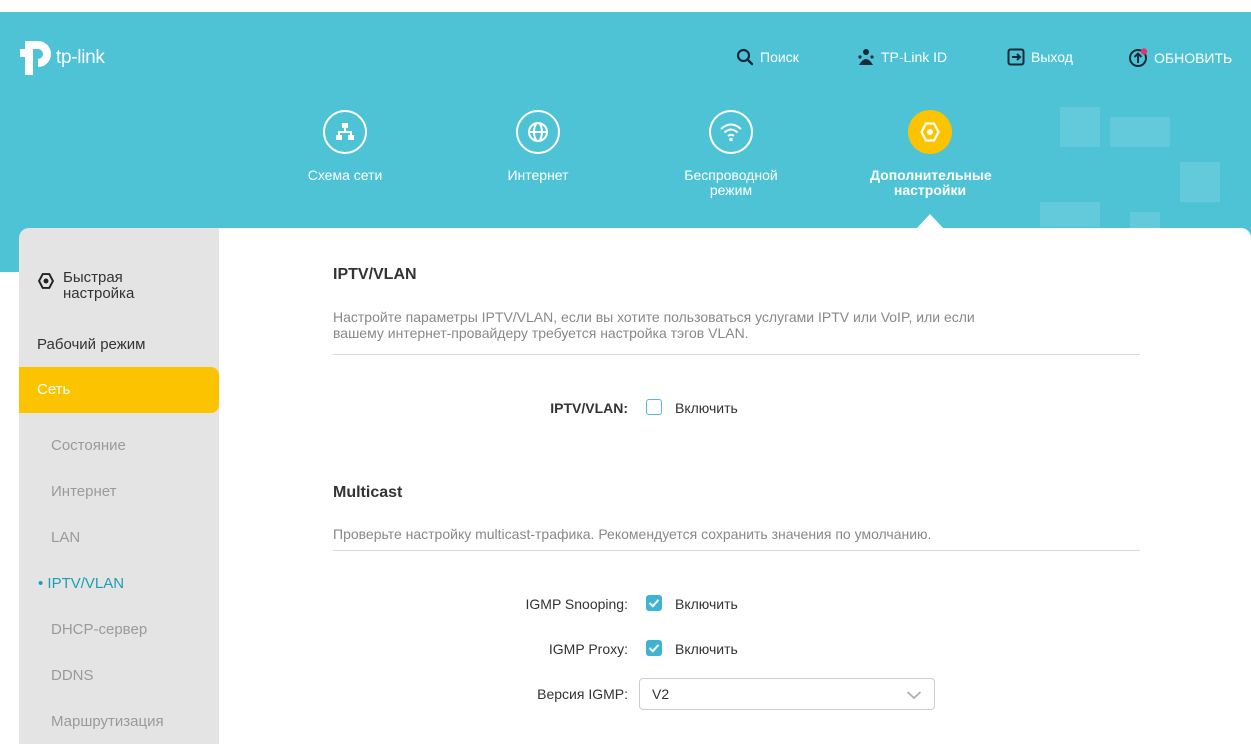 This screenshot has width=1251, height=744. Describe the element at coordinates (589, 408) in the screenshot. I see `iptv-vlan-label: IPTV/VLAN:` at that location.